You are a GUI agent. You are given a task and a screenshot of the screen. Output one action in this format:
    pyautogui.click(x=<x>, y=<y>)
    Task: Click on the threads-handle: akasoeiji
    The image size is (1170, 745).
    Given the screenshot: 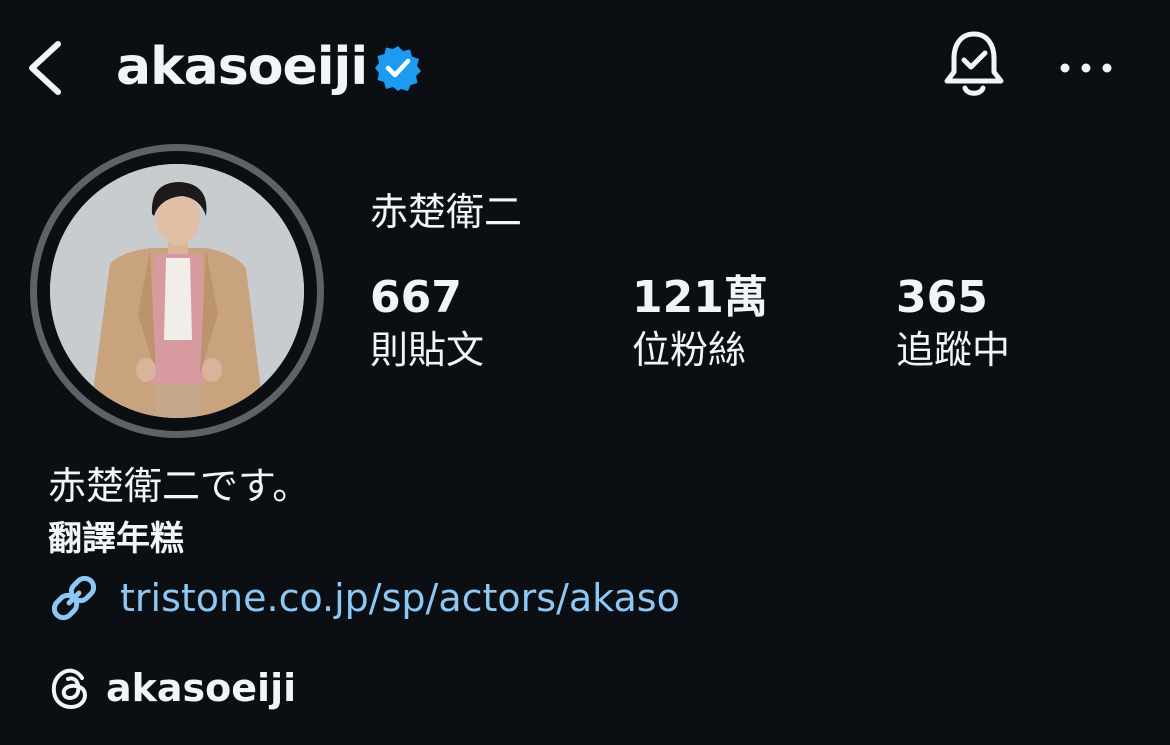 What is the action you would take?
    pyautogui.click(x=201, y=688)
    